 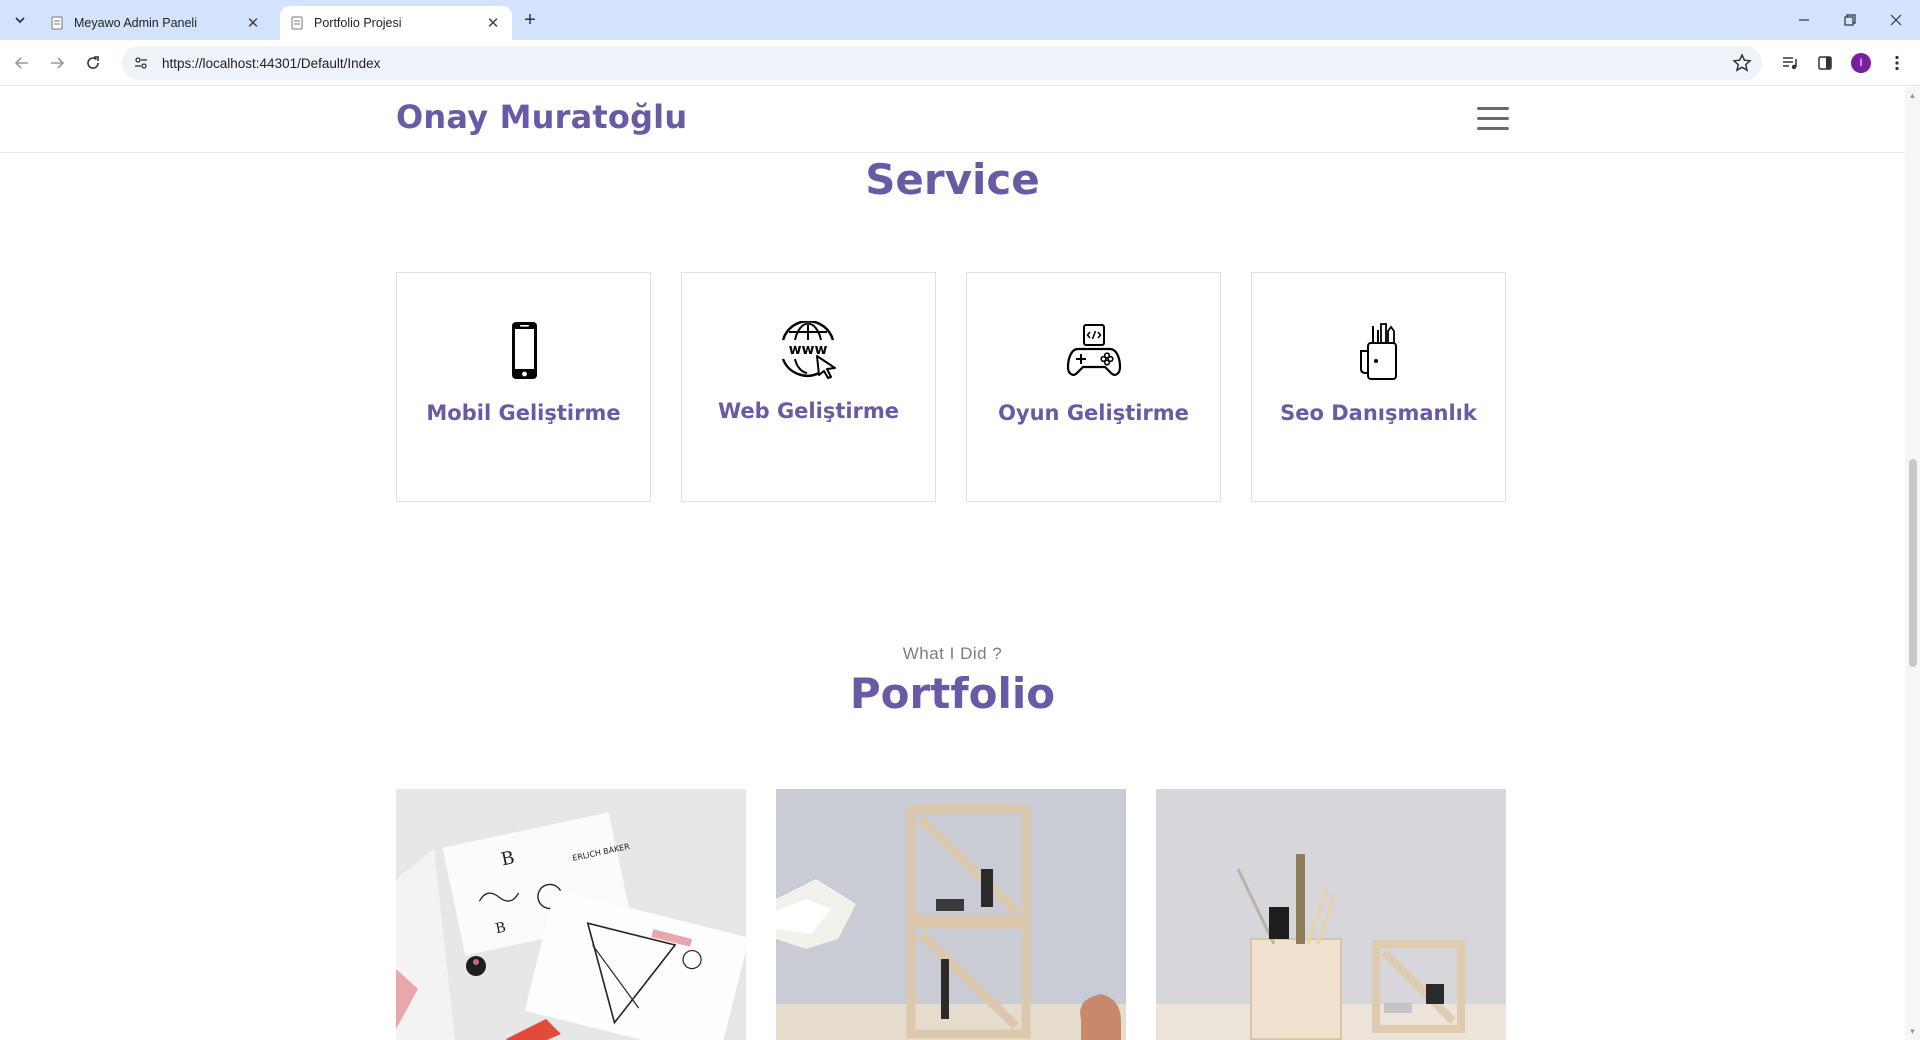 I want to click on www-globe-icon: www, so click(x=808, y=350).